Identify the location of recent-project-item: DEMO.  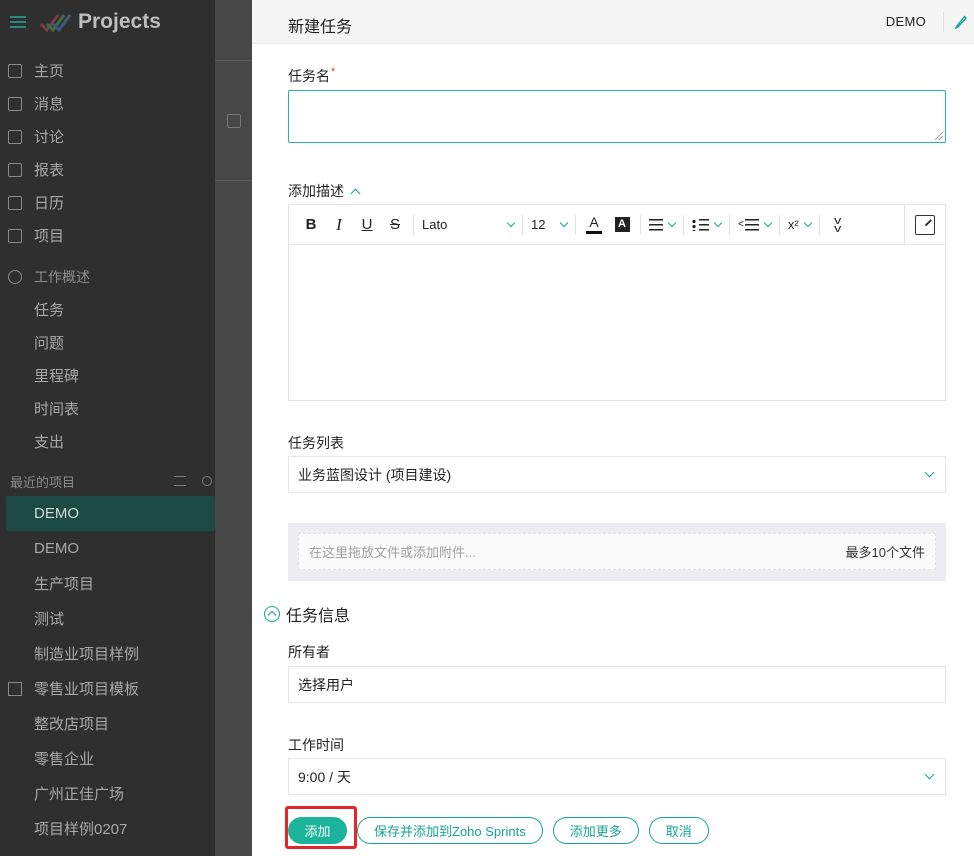
(110, 513).